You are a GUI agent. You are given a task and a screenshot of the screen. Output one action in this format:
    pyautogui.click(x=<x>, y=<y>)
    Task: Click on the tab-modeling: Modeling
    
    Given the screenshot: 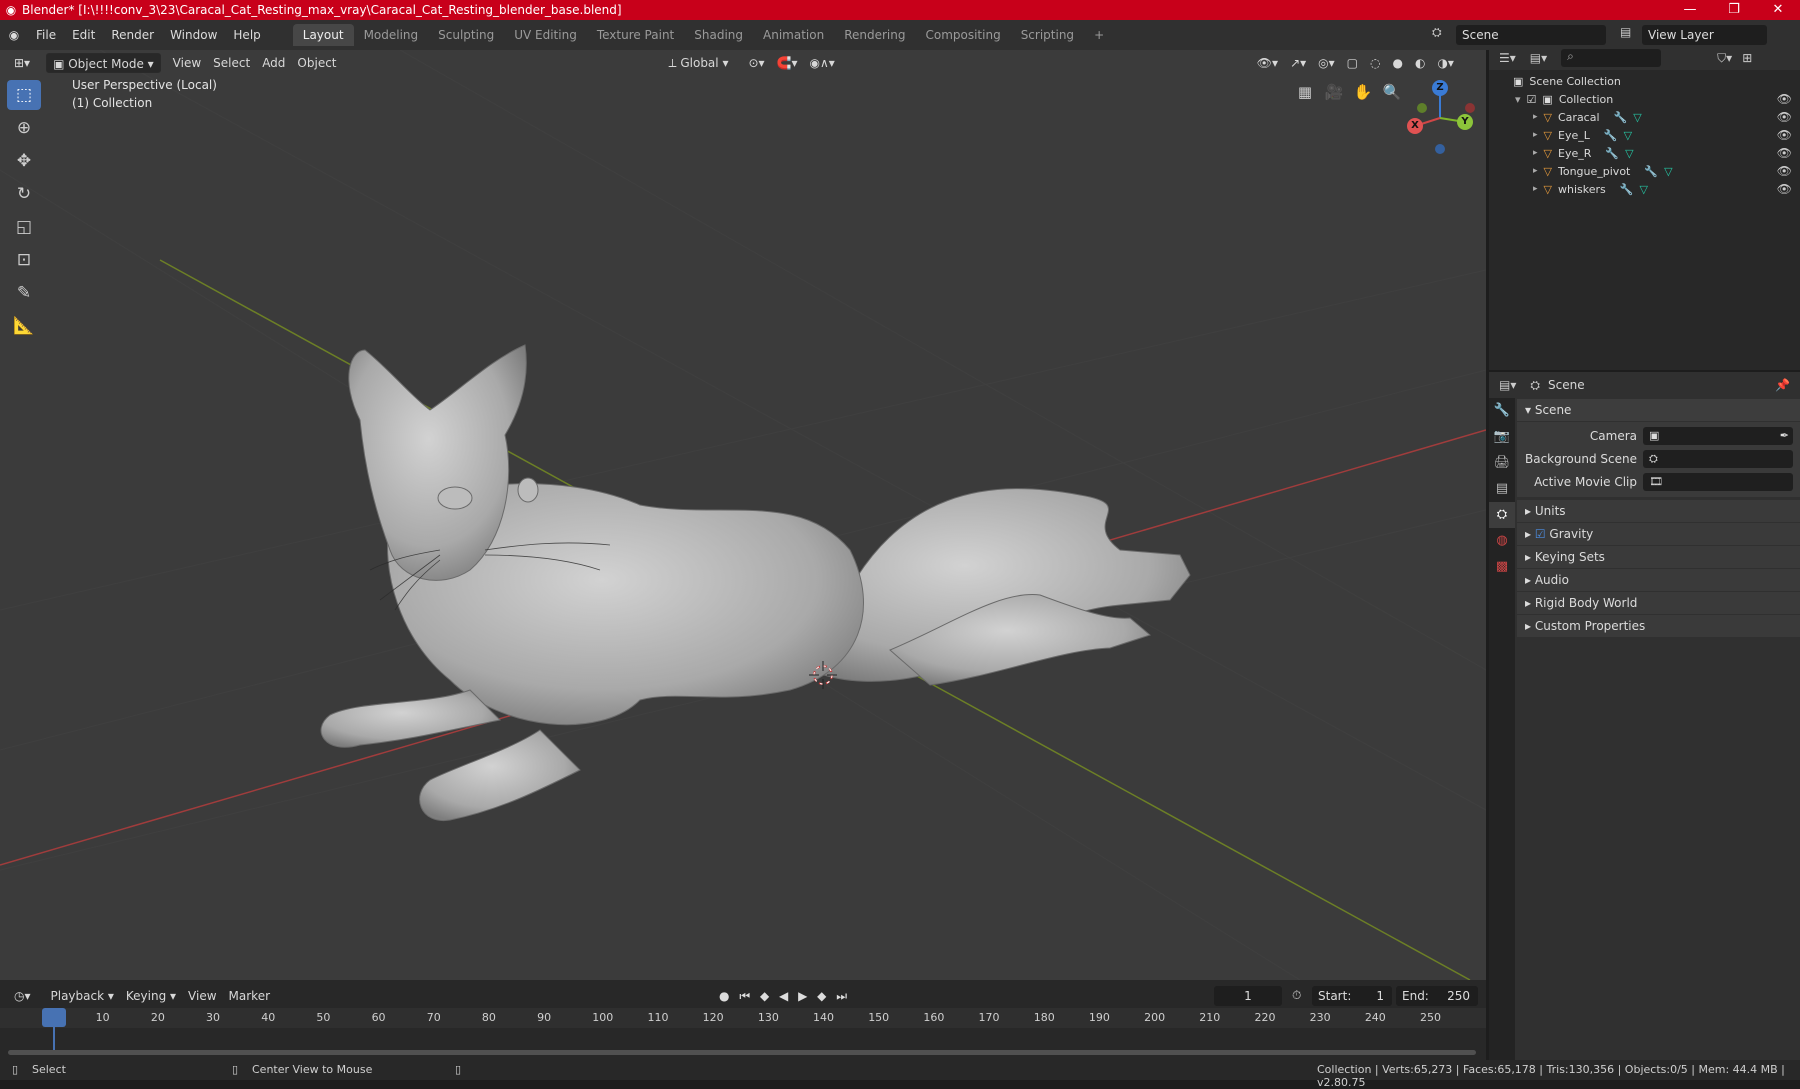 What is the action you would take?
    pyautogui.click(x=391, y=35)
    